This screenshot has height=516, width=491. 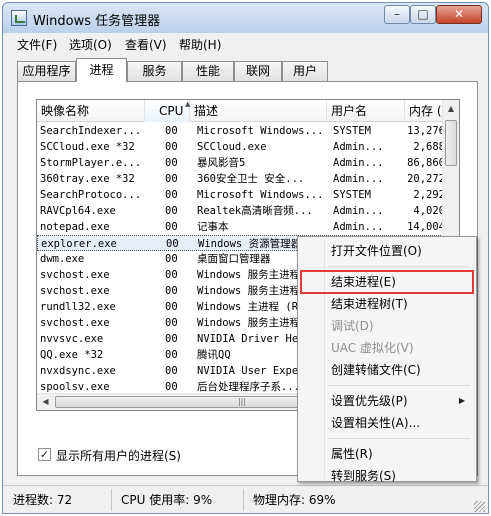 What do you see at coordinates (363, 476) in the screenshot?
I see `context-menu-label: 转到服务(S)` at bounding box center [363, 476].